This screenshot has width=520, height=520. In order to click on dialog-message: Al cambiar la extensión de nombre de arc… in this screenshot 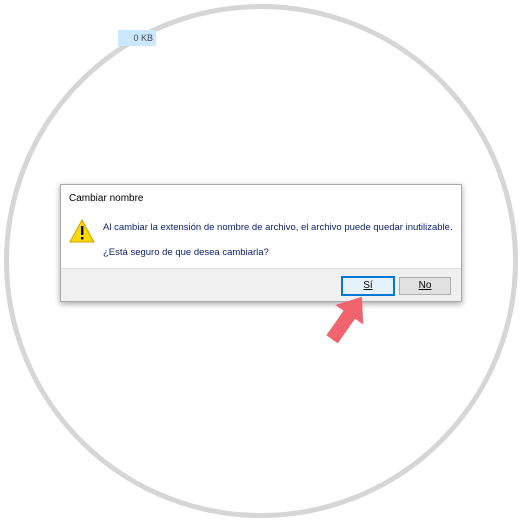, I will do `click(278, 227)`.